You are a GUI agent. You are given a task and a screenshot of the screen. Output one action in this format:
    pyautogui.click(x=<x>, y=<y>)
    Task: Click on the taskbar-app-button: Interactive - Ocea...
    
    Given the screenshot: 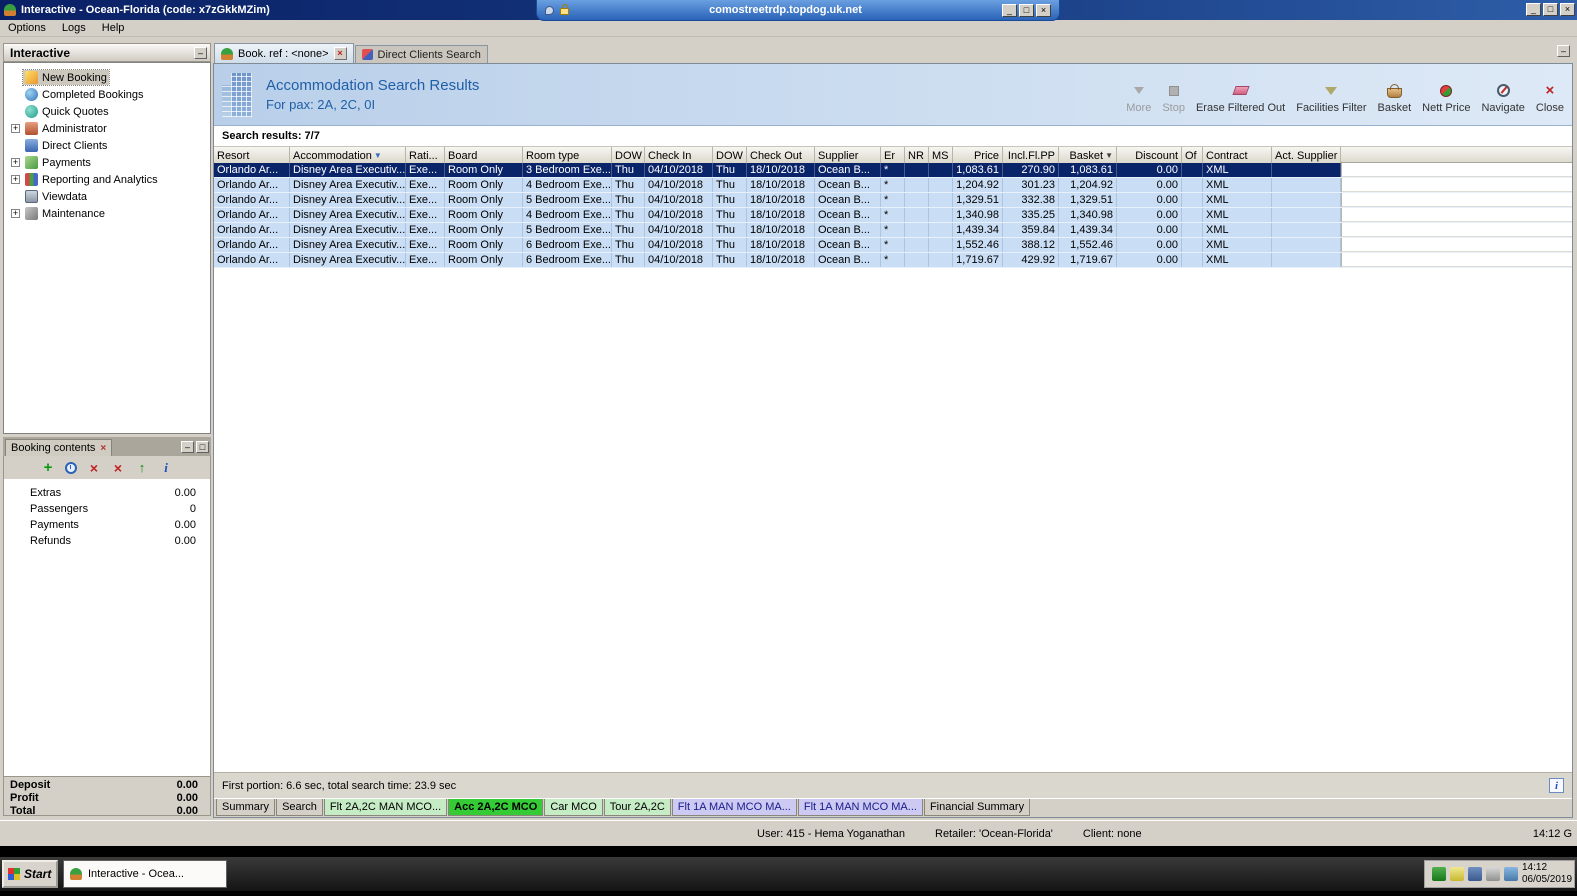 What is the action you would take?
    pyautogui.click(x=145, y=874)
    